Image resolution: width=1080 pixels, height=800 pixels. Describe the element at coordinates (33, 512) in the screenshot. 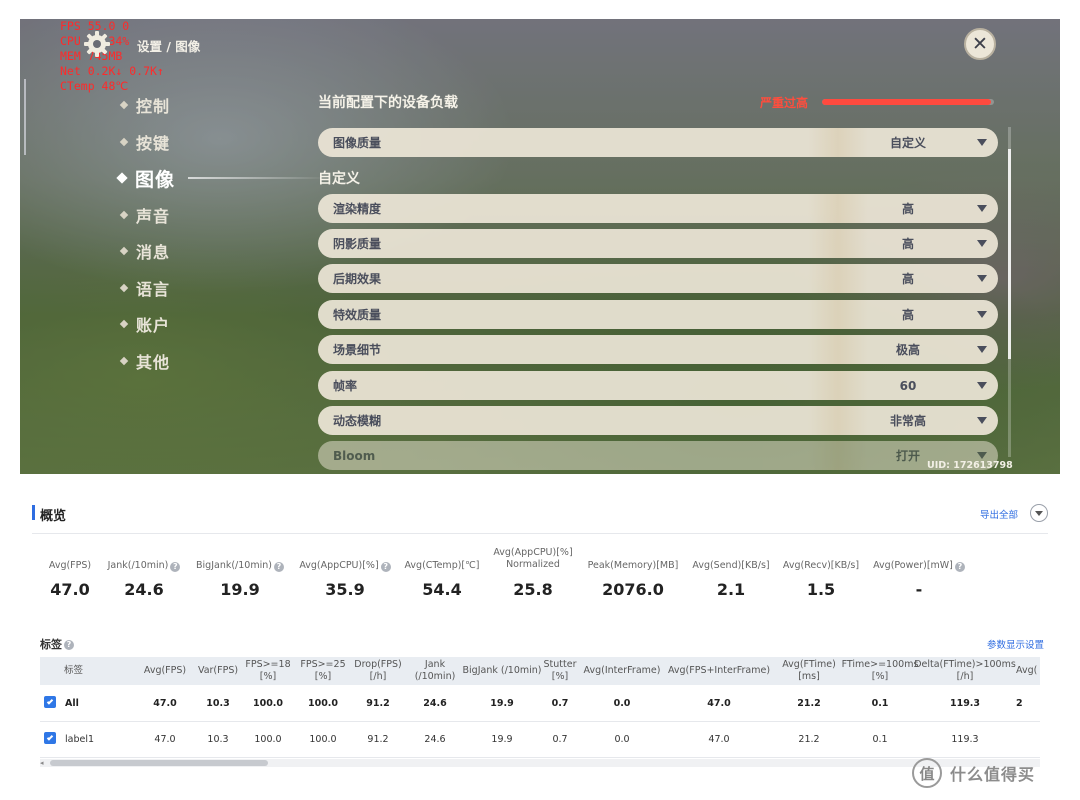

I see `section-accent-bar` at that location.